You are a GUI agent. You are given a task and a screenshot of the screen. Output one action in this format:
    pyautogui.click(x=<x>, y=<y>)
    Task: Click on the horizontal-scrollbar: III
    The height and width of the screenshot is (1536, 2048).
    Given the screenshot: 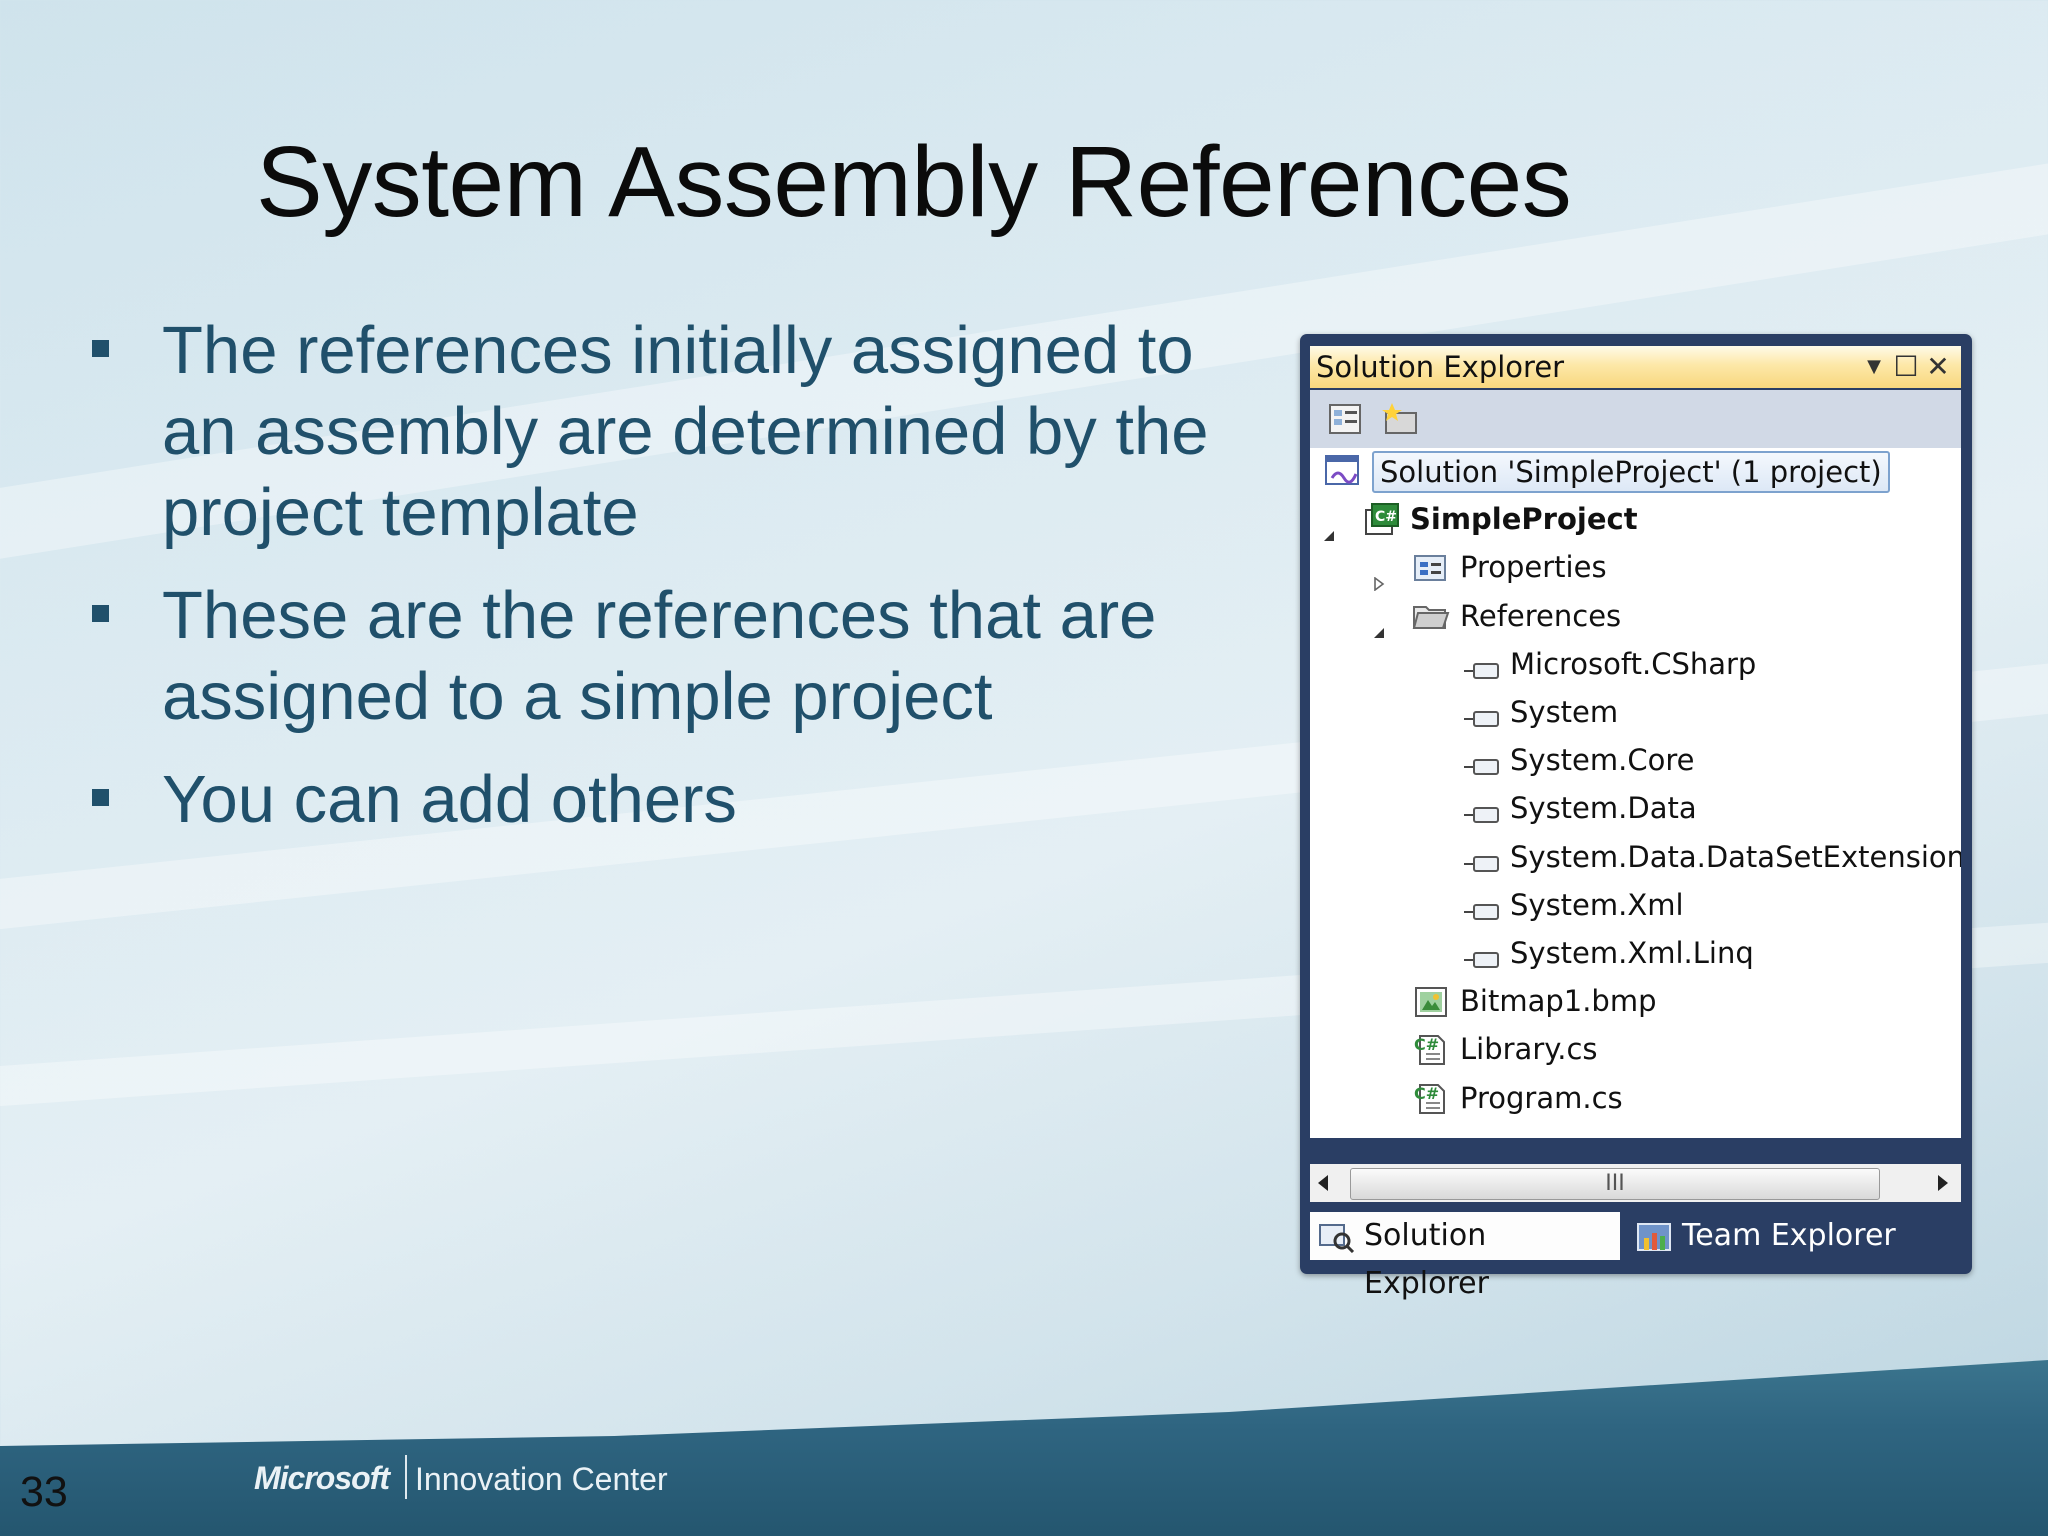 What is the action you would take?
    pyautogui.click(x=1635, y=1183)
    